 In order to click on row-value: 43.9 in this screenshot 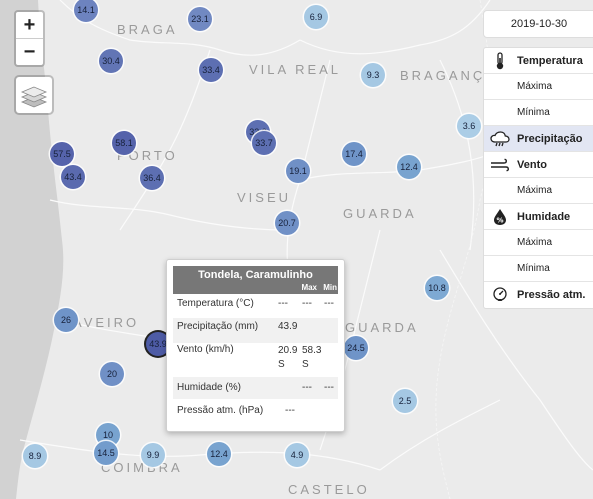, I will do `click(288, 326)`.